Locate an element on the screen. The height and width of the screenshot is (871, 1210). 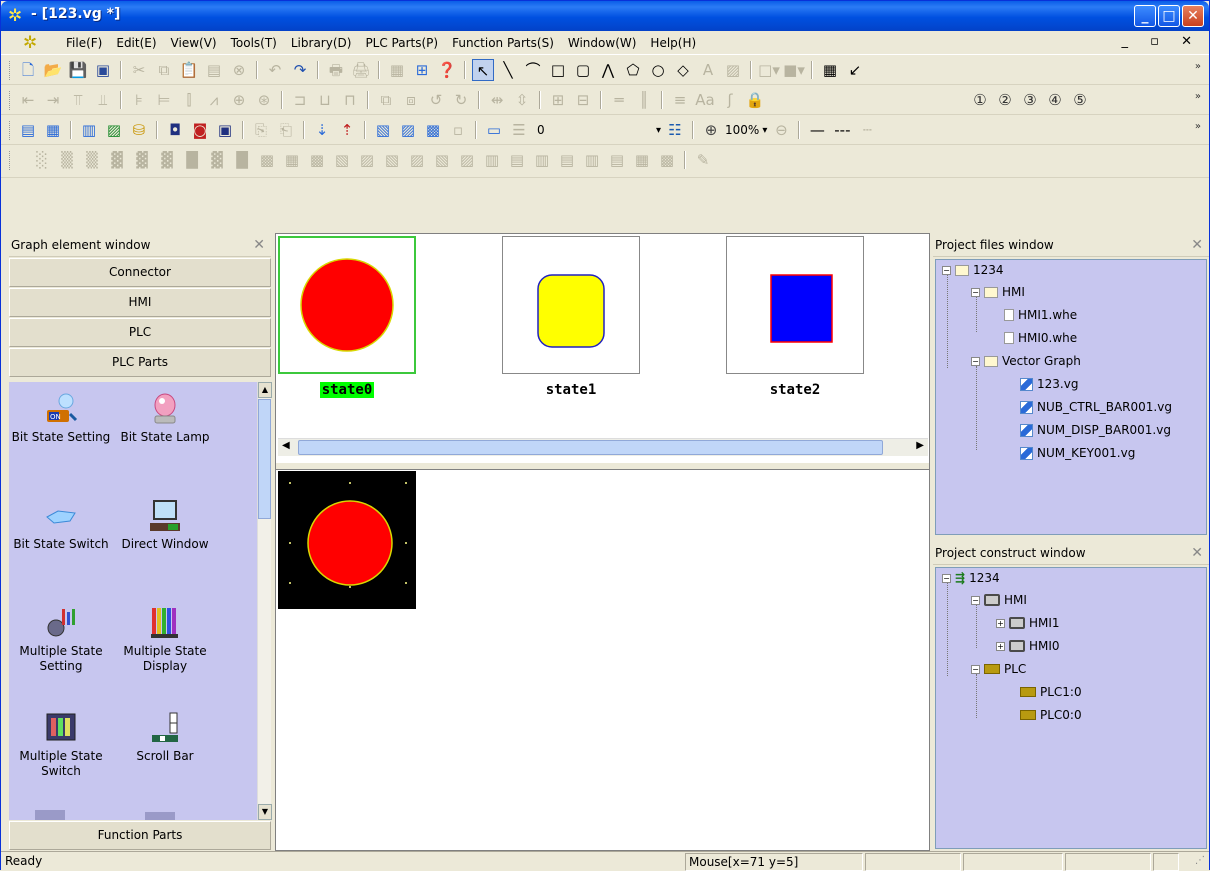
download-icon: ⇣ is located at coordinates (322, 130).